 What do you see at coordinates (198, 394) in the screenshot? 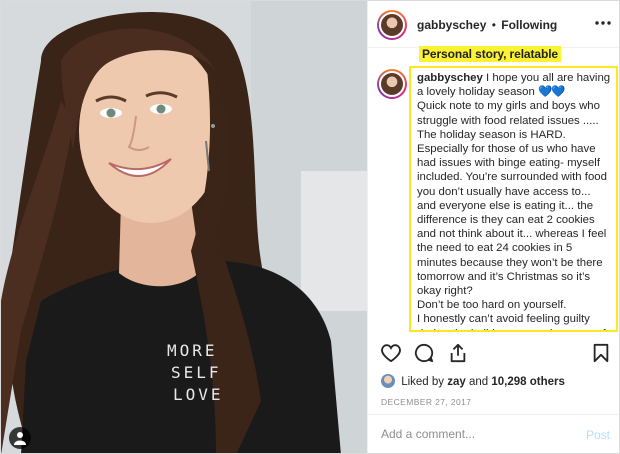
I see `shirt-text-line-3: LOVE` at bounding box center [198, 394].